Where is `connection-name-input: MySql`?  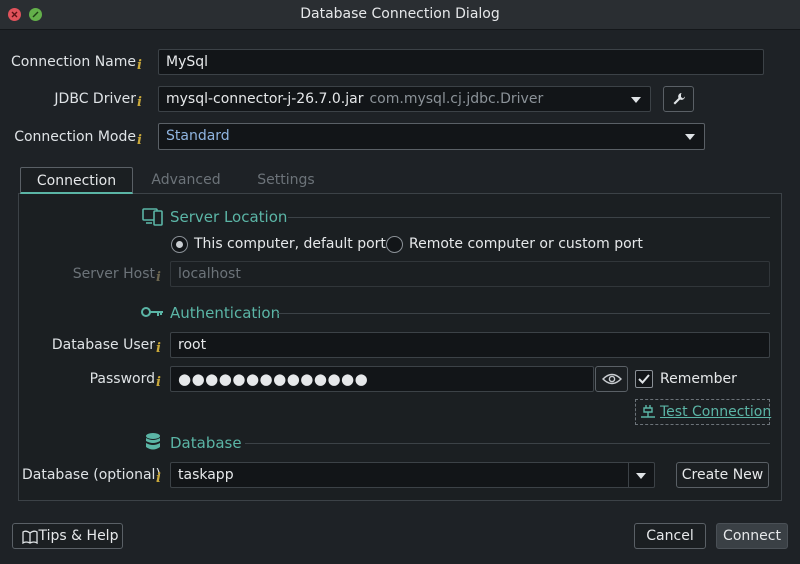
connection-name-input: MySql is located at coordinates (461, 62).